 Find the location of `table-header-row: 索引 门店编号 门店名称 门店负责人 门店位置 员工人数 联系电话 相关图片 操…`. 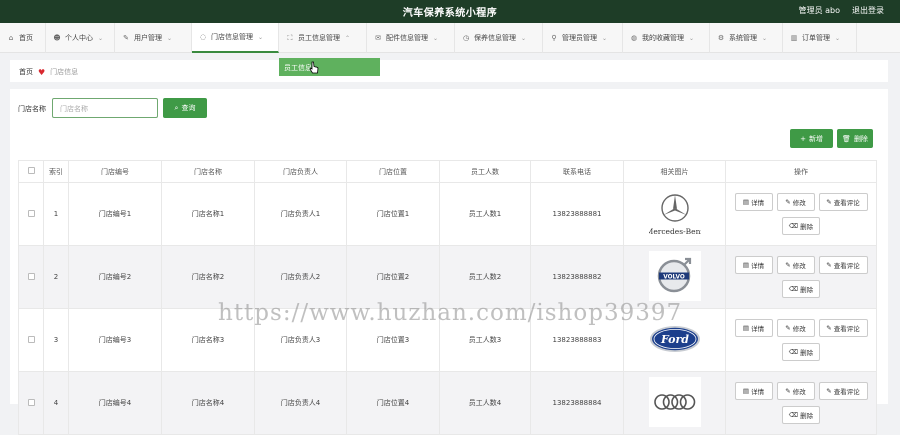

table-header-row: 索引 门店编号 门店名称 门店负责人 门店位置 员工人数 联系电话 相关图片 操… is located at coordinates (447, 171).